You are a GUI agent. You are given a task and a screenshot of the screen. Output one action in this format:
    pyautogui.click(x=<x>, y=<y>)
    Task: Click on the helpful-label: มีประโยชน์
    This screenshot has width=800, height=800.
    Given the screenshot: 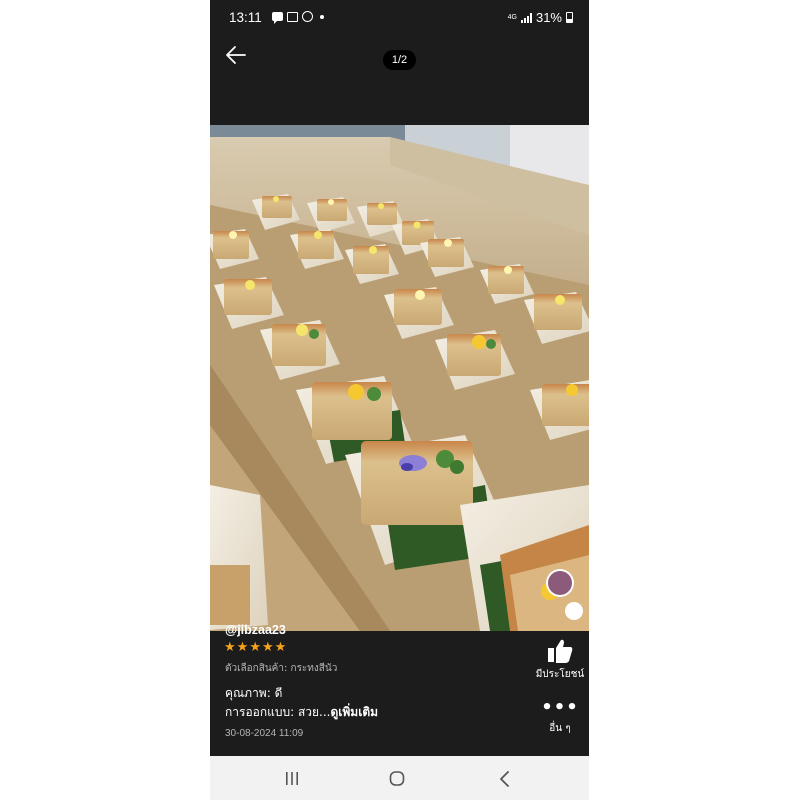 What is the action you would take?
    pyautogui.click(x=560, y=674)
    